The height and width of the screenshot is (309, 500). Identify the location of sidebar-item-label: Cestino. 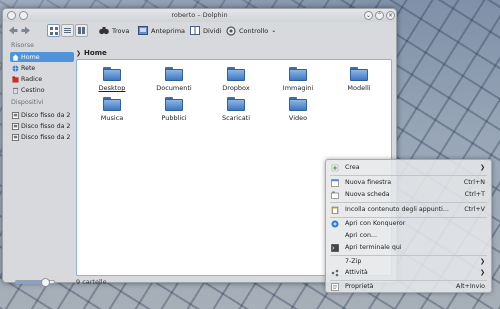
(33, 90).